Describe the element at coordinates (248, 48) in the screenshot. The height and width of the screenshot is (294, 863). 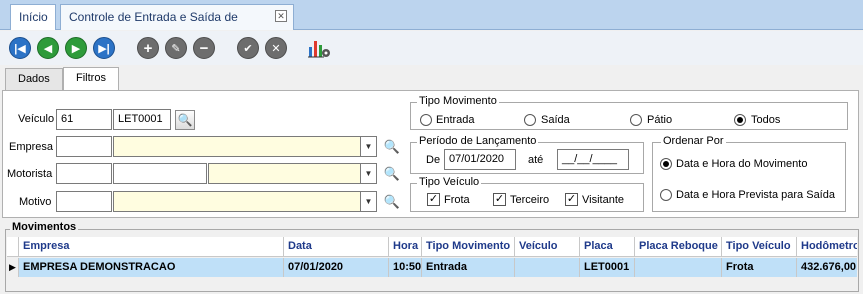
I see `confirm-check-icon: ✔` at that location.